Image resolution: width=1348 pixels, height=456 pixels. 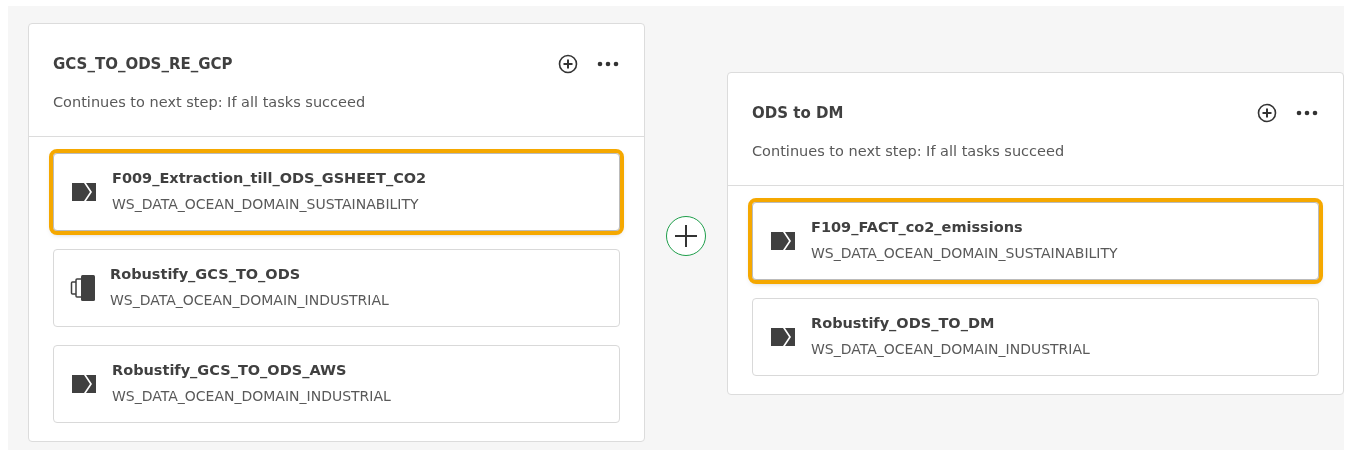 What do you see at coordinates (686, 236) in the screenshot?
I see `add-step-button` at bounding box center [686, 236].